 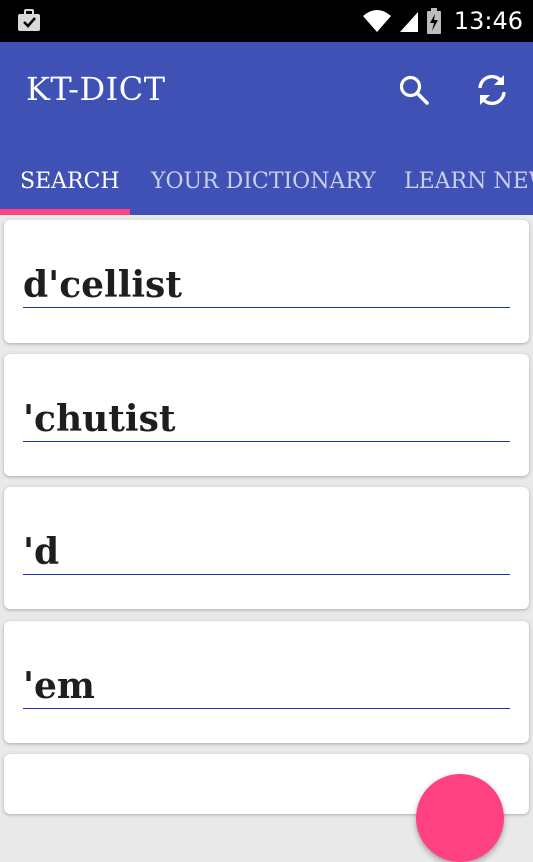 What do you see at coordinates (376, 21) in the screenshot?
I see `wifi-icon` at bounding box center [376, 21].